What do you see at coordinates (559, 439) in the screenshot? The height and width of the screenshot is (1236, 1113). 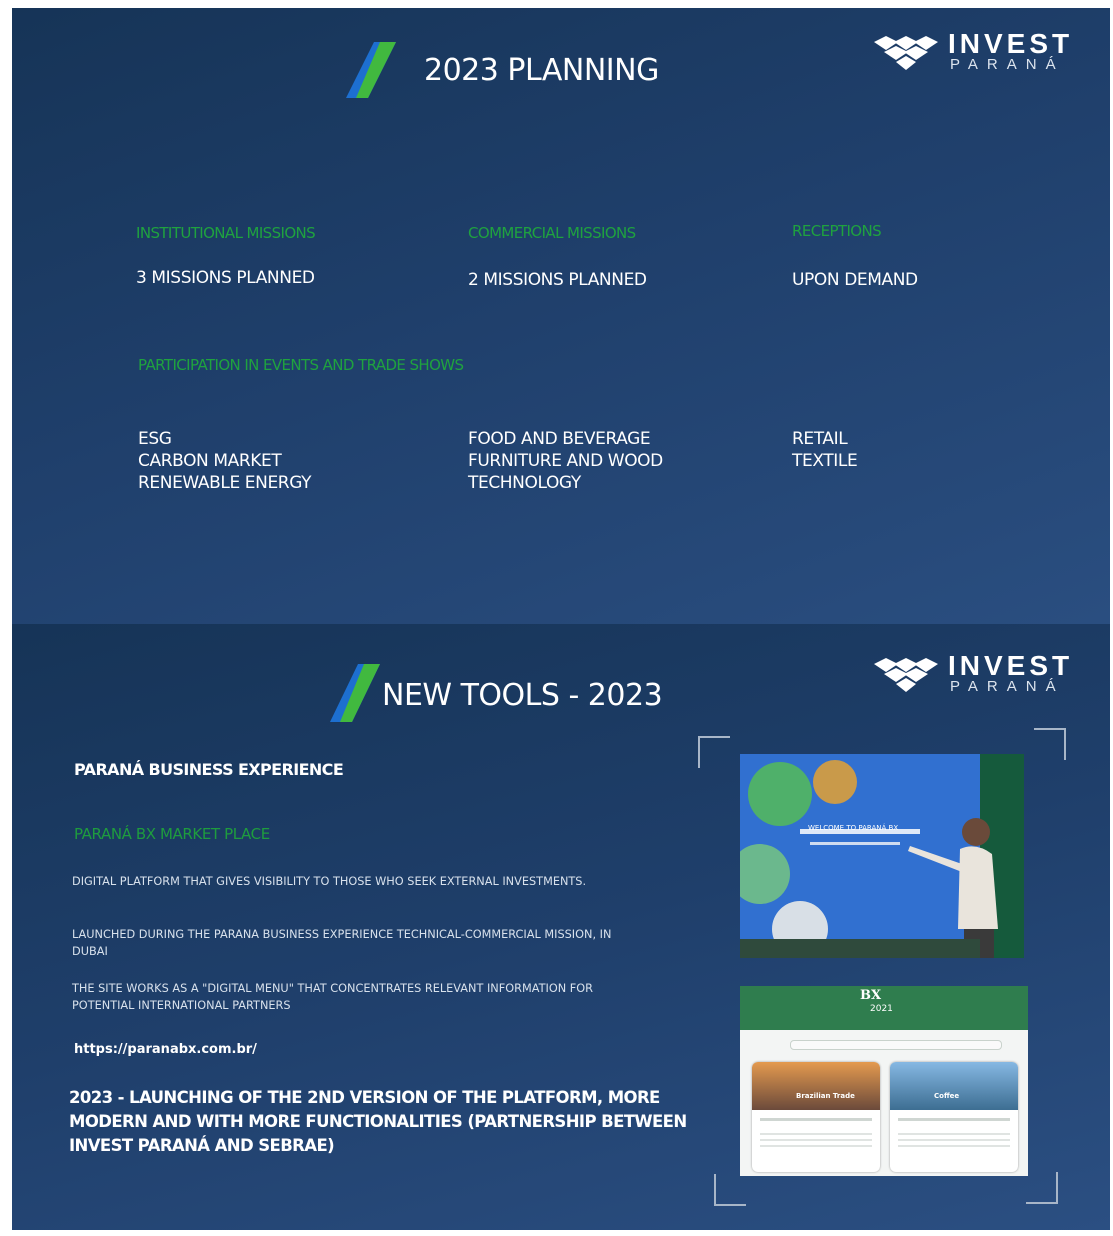 I see `list-item: FOOD AND BEVERAGE` at bounding box center [559, 439].